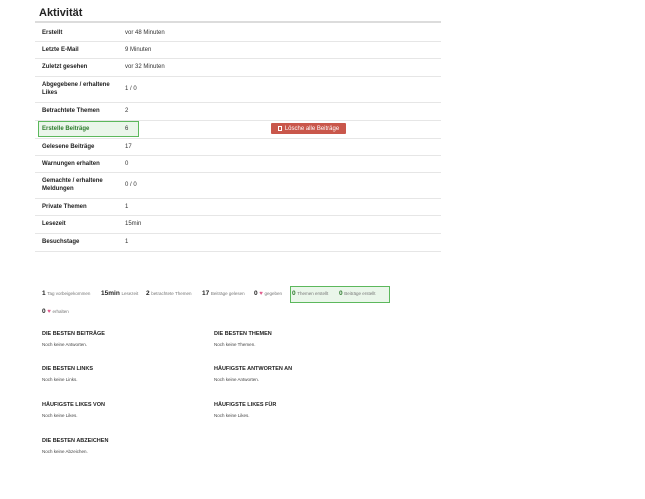  What do you see at coordinates (206, 293) in the screenshot?
I see `stat-value: 17` at bounding box center [206, 293].